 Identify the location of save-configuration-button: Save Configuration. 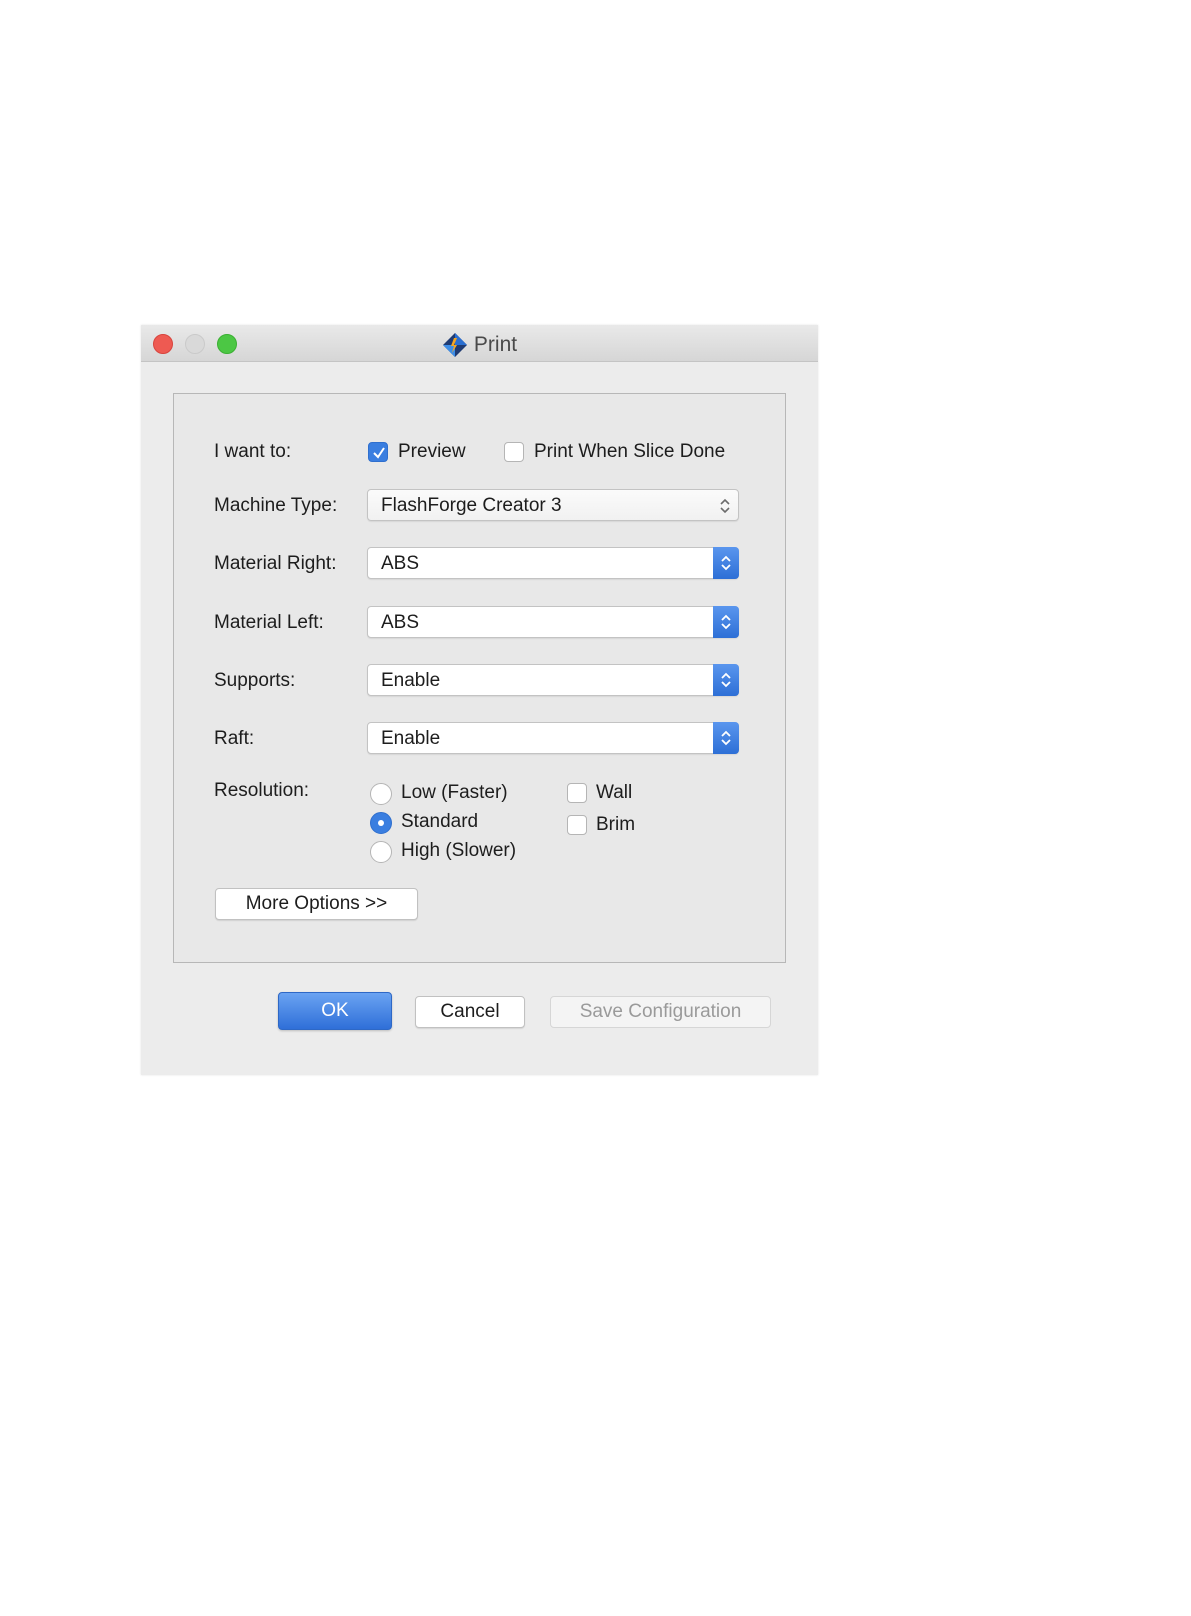
(660, 1012).